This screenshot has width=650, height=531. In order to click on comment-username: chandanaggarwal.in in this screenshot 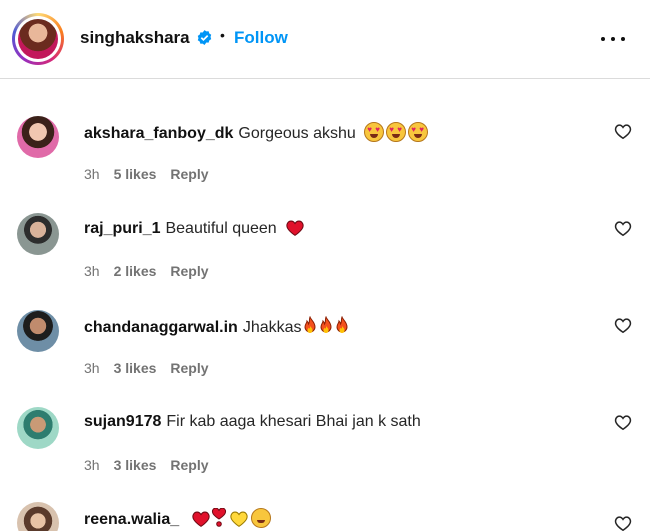, I will do `click(161, 327)`.